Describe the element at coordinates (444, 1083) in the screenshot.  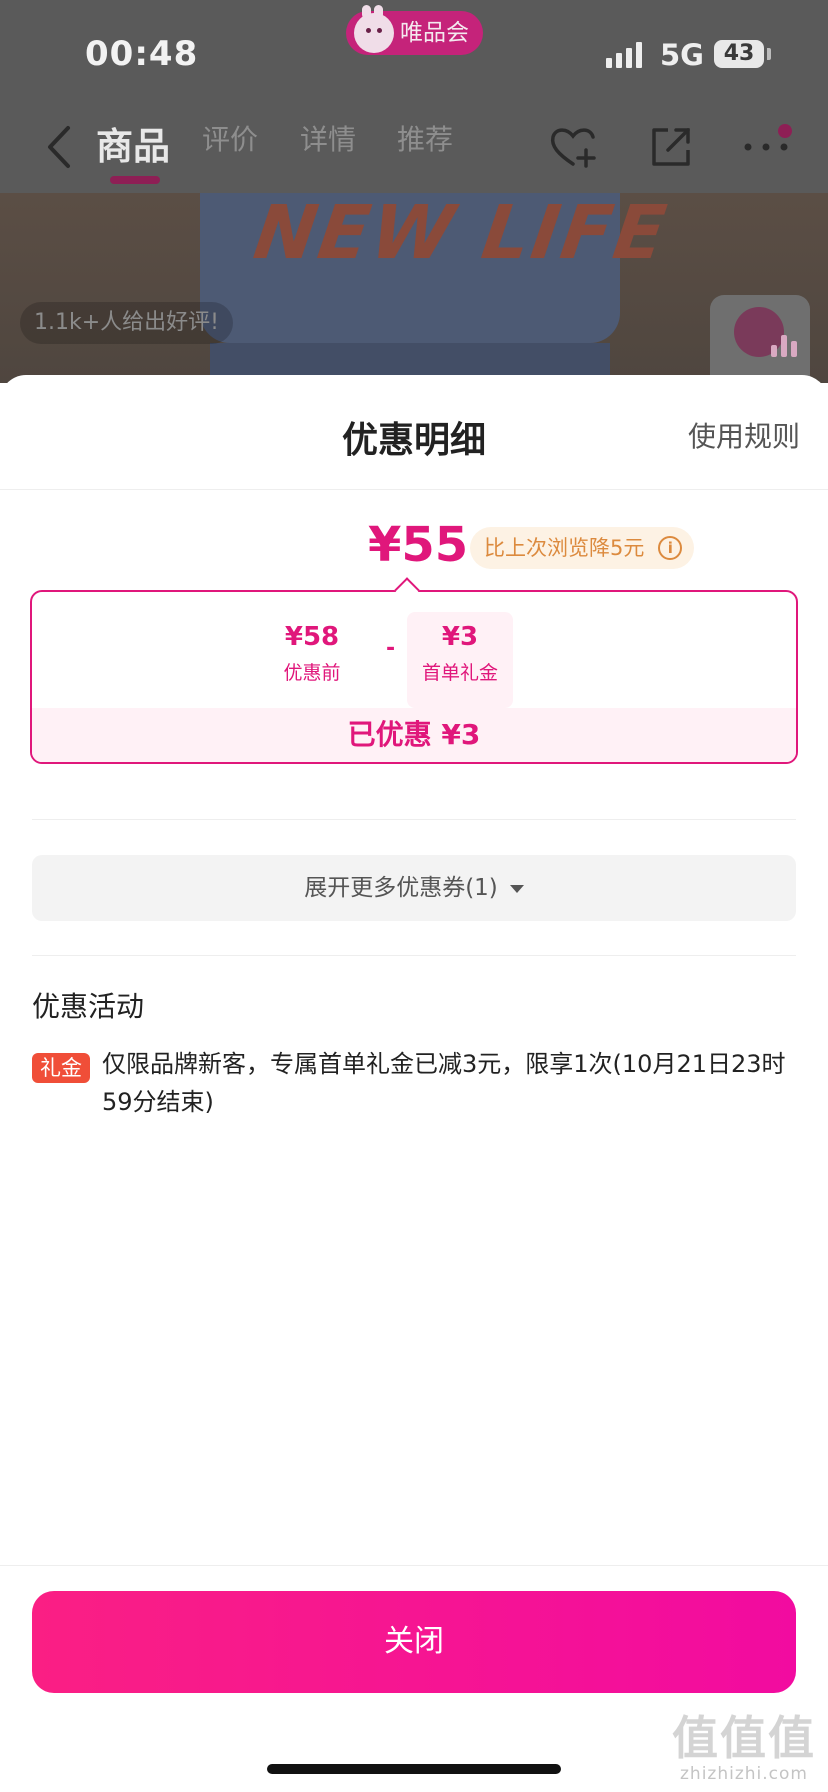
I see `activity-description: 仅限品牌新客，专属首单礼金已减3元，限享1次(10月21日23时59分结束)` at that location.